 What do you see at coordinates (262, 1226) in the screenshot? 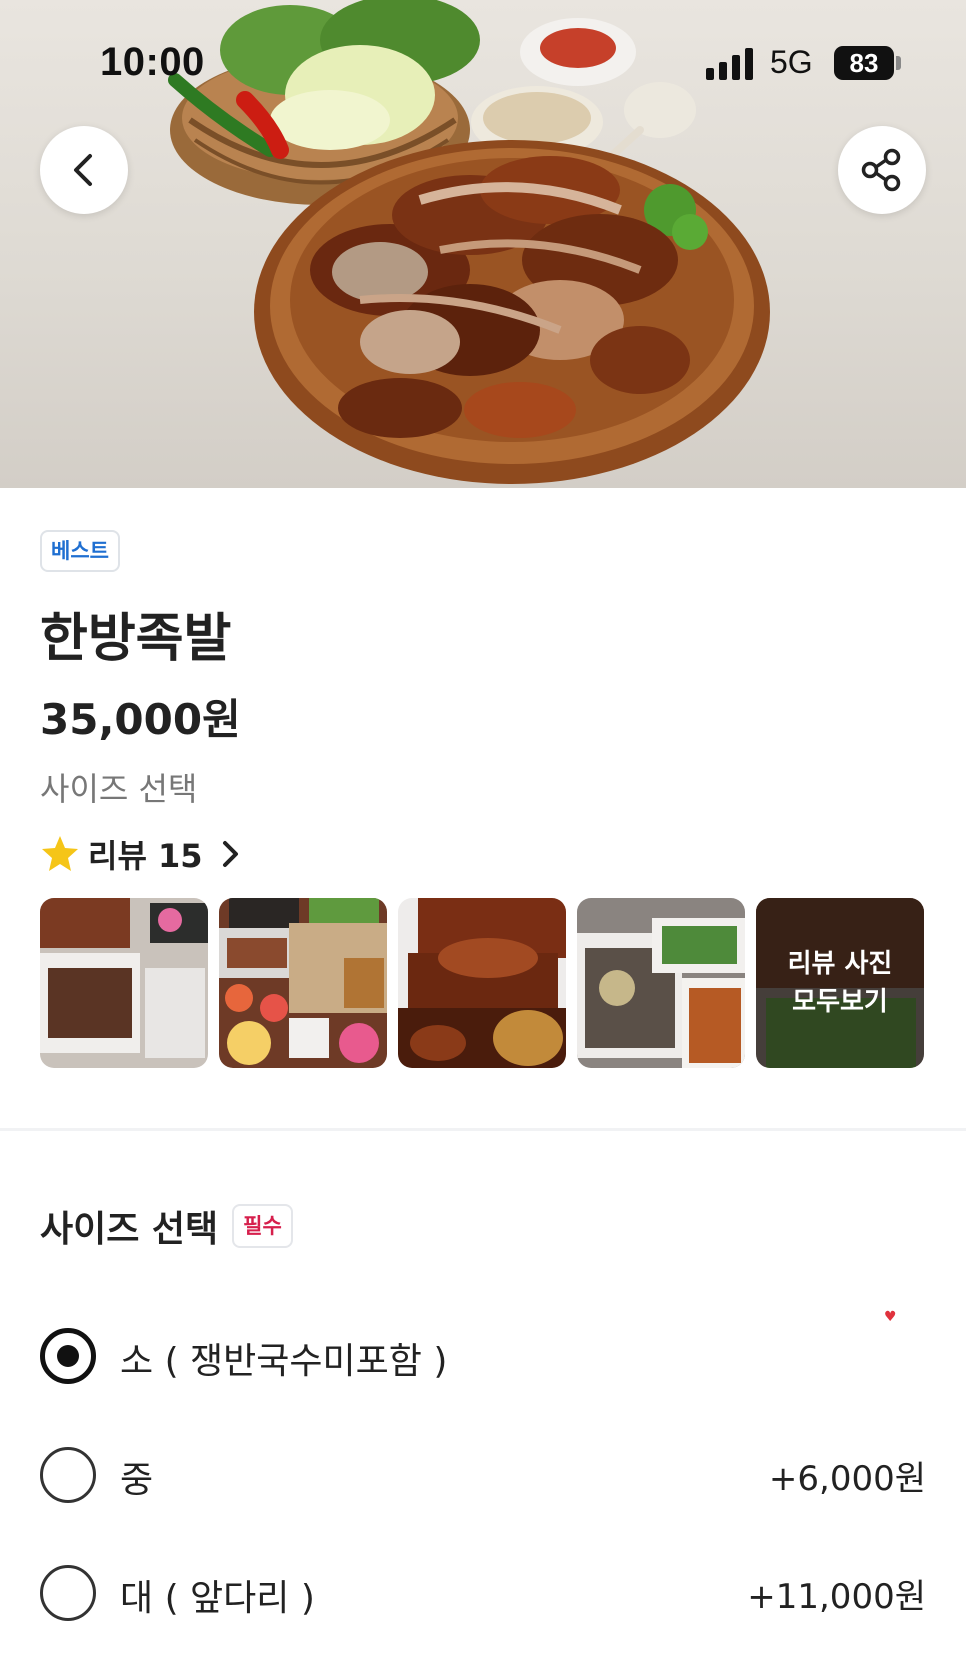
I see `required-badge: 필수` at bounding box center [262, 1226].